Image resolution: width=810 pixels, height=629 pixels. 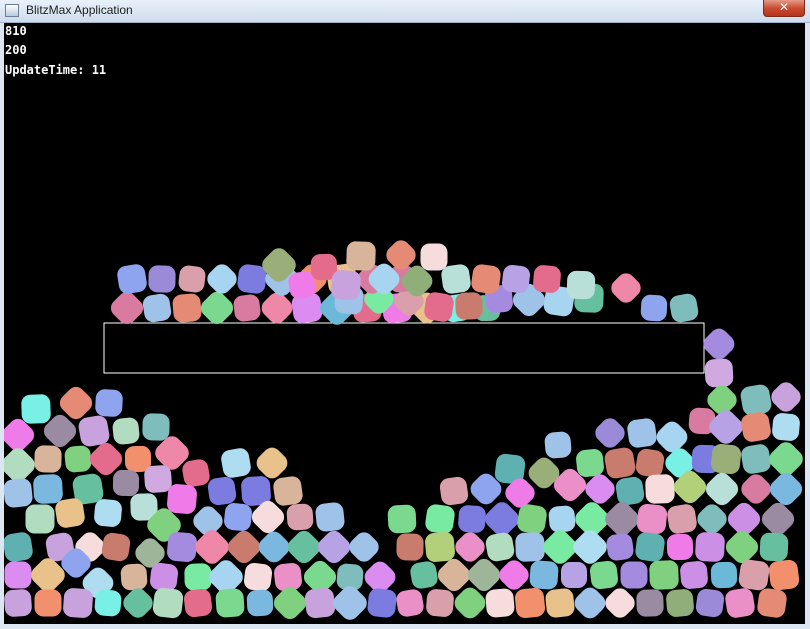 What do you see at coordinates (404, 348) in the screenshot?
I see `static-platform` at bounding box center [404, 348].